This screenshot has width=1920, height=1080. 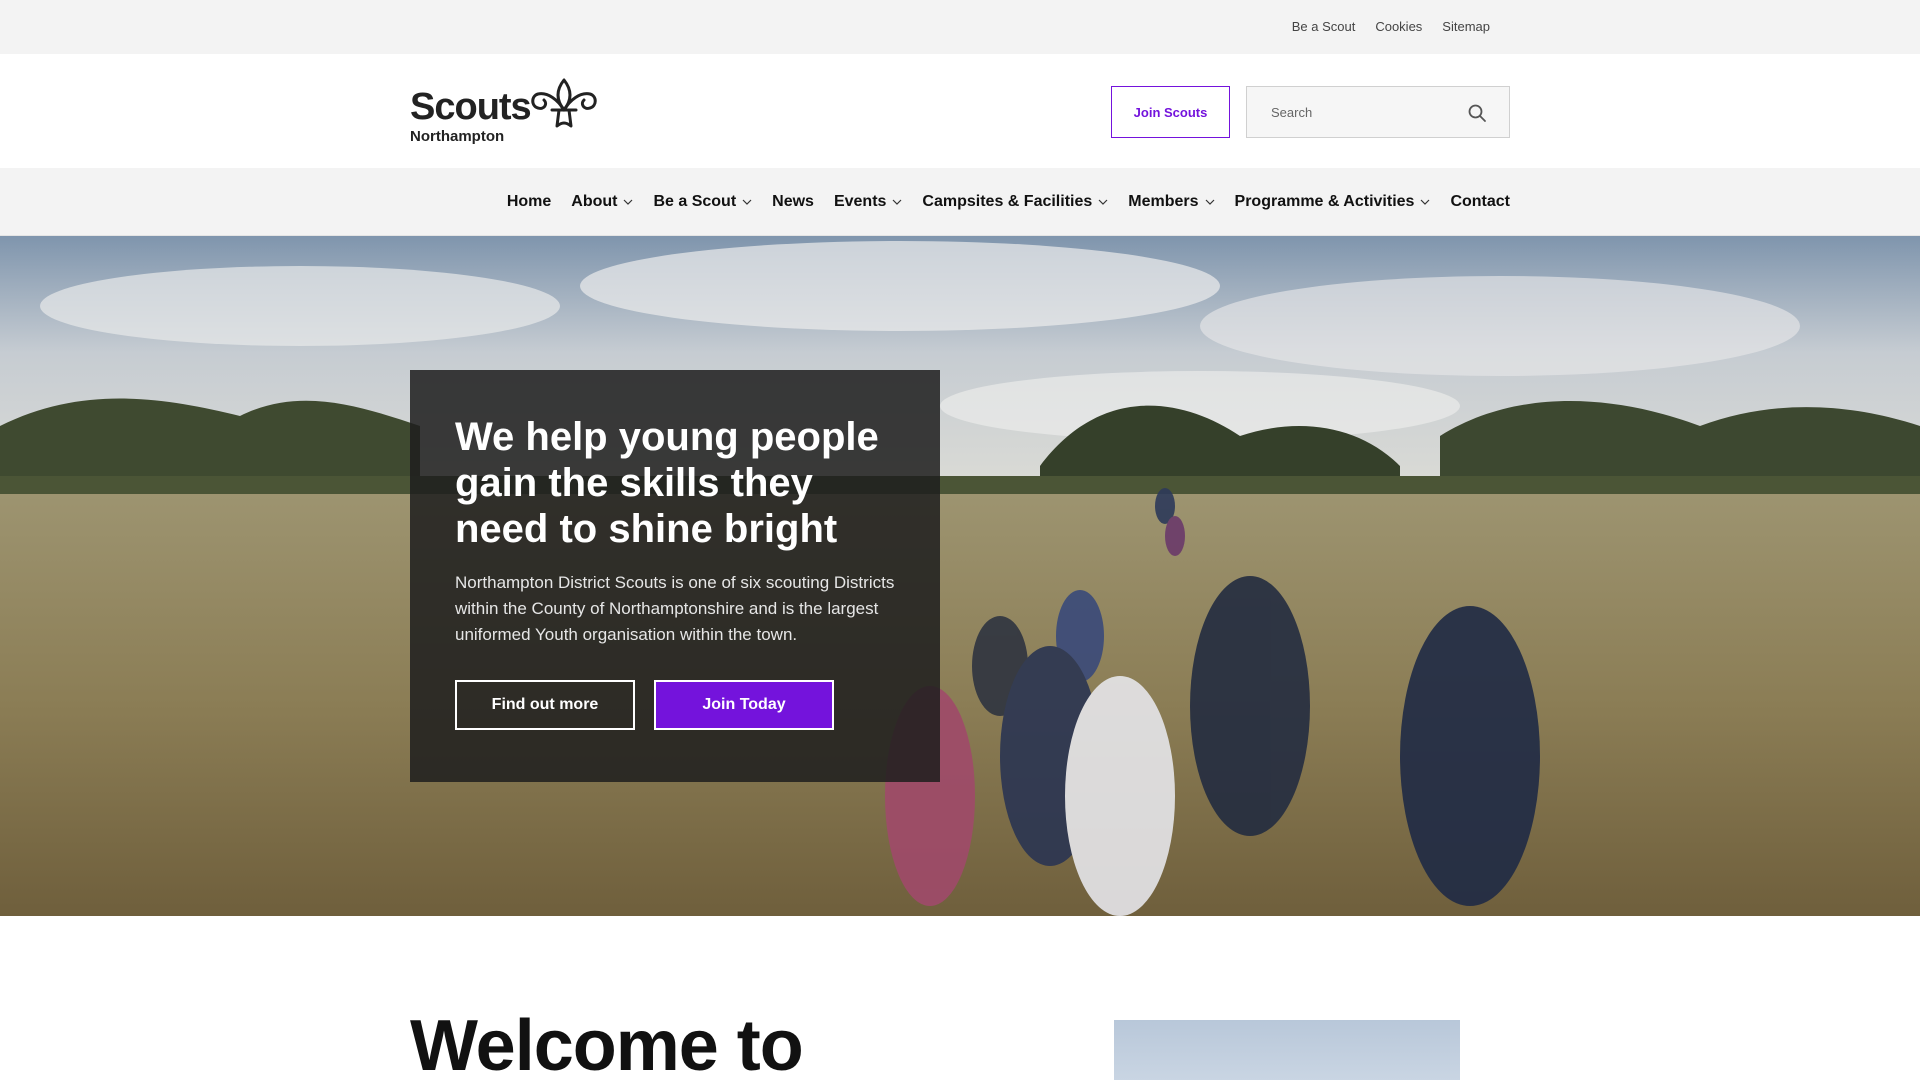 I want to click on nav-item-label: Home, so click(x=529, y=201).